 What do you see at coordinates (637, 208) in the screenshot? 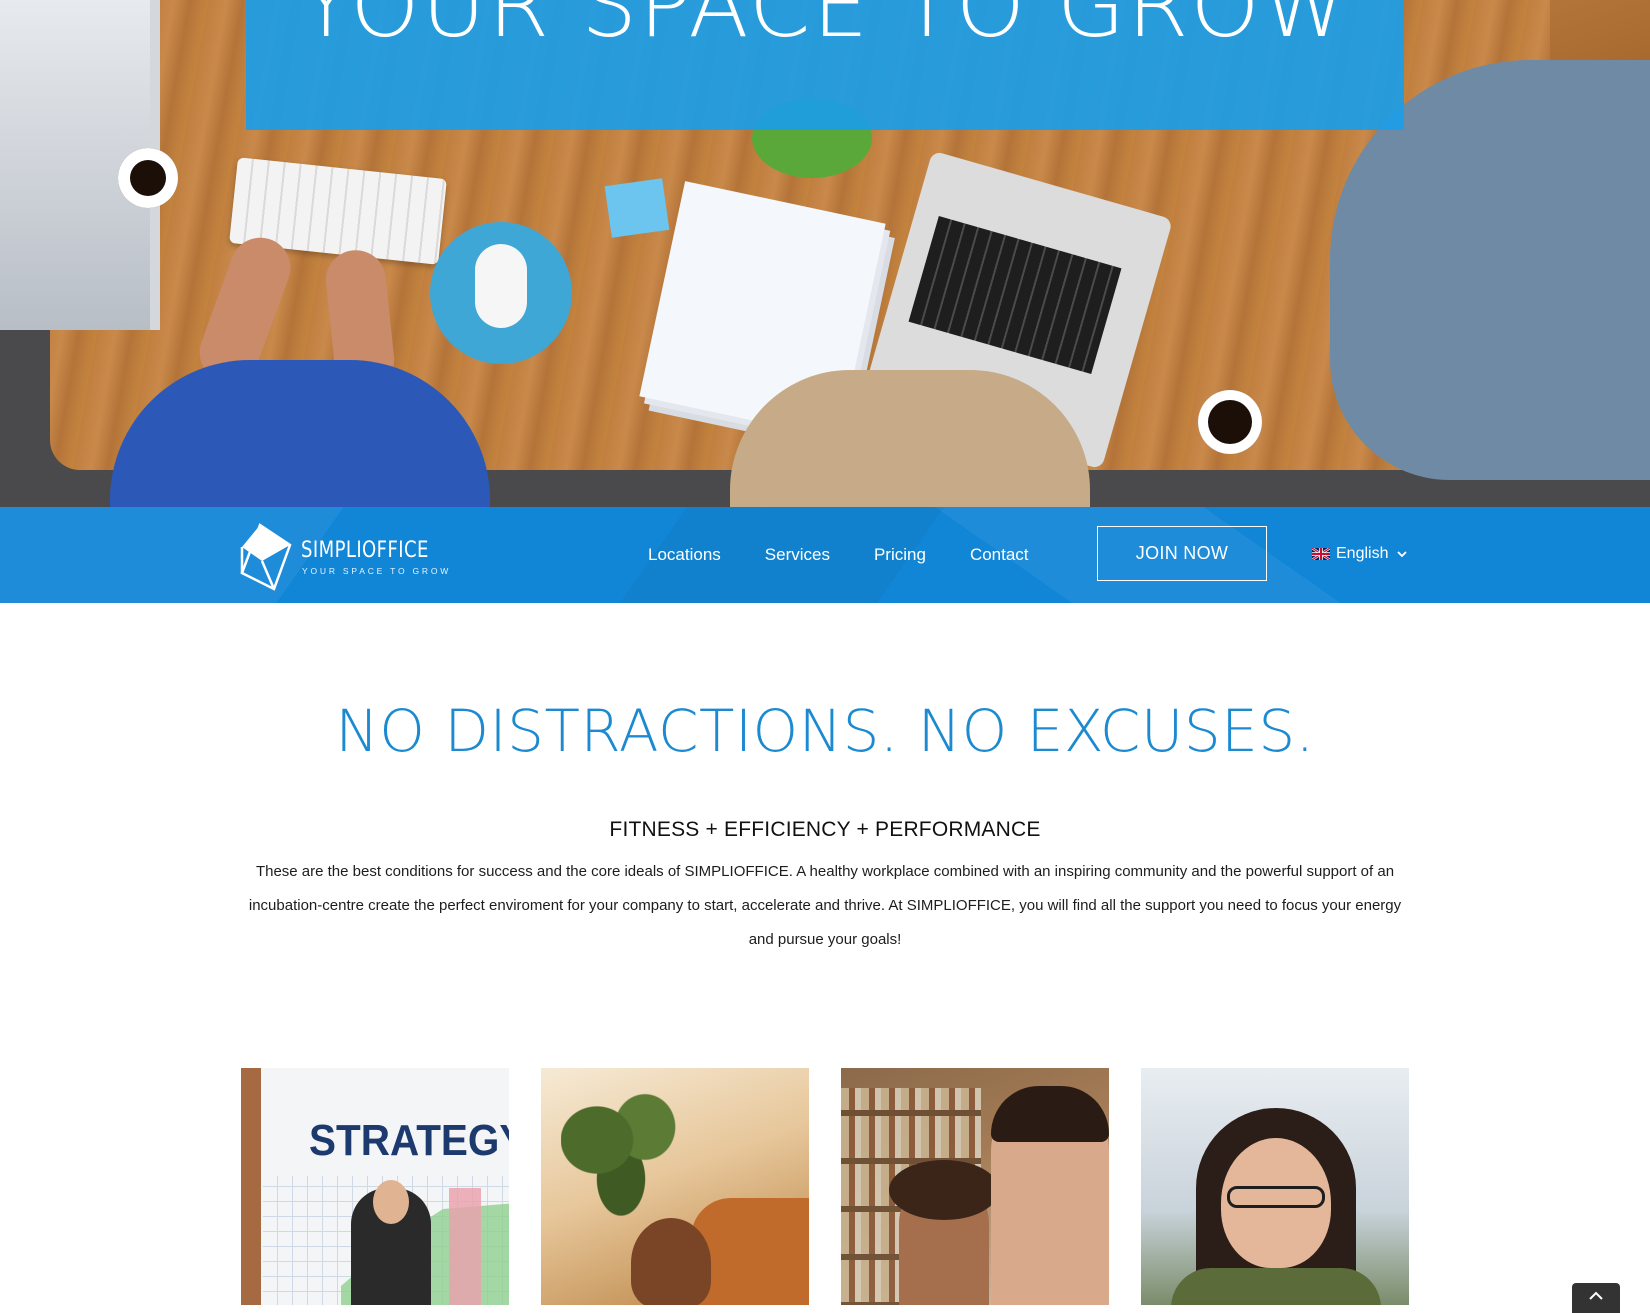
I see `hero-sticky-note` at bounding box center [637, 208].